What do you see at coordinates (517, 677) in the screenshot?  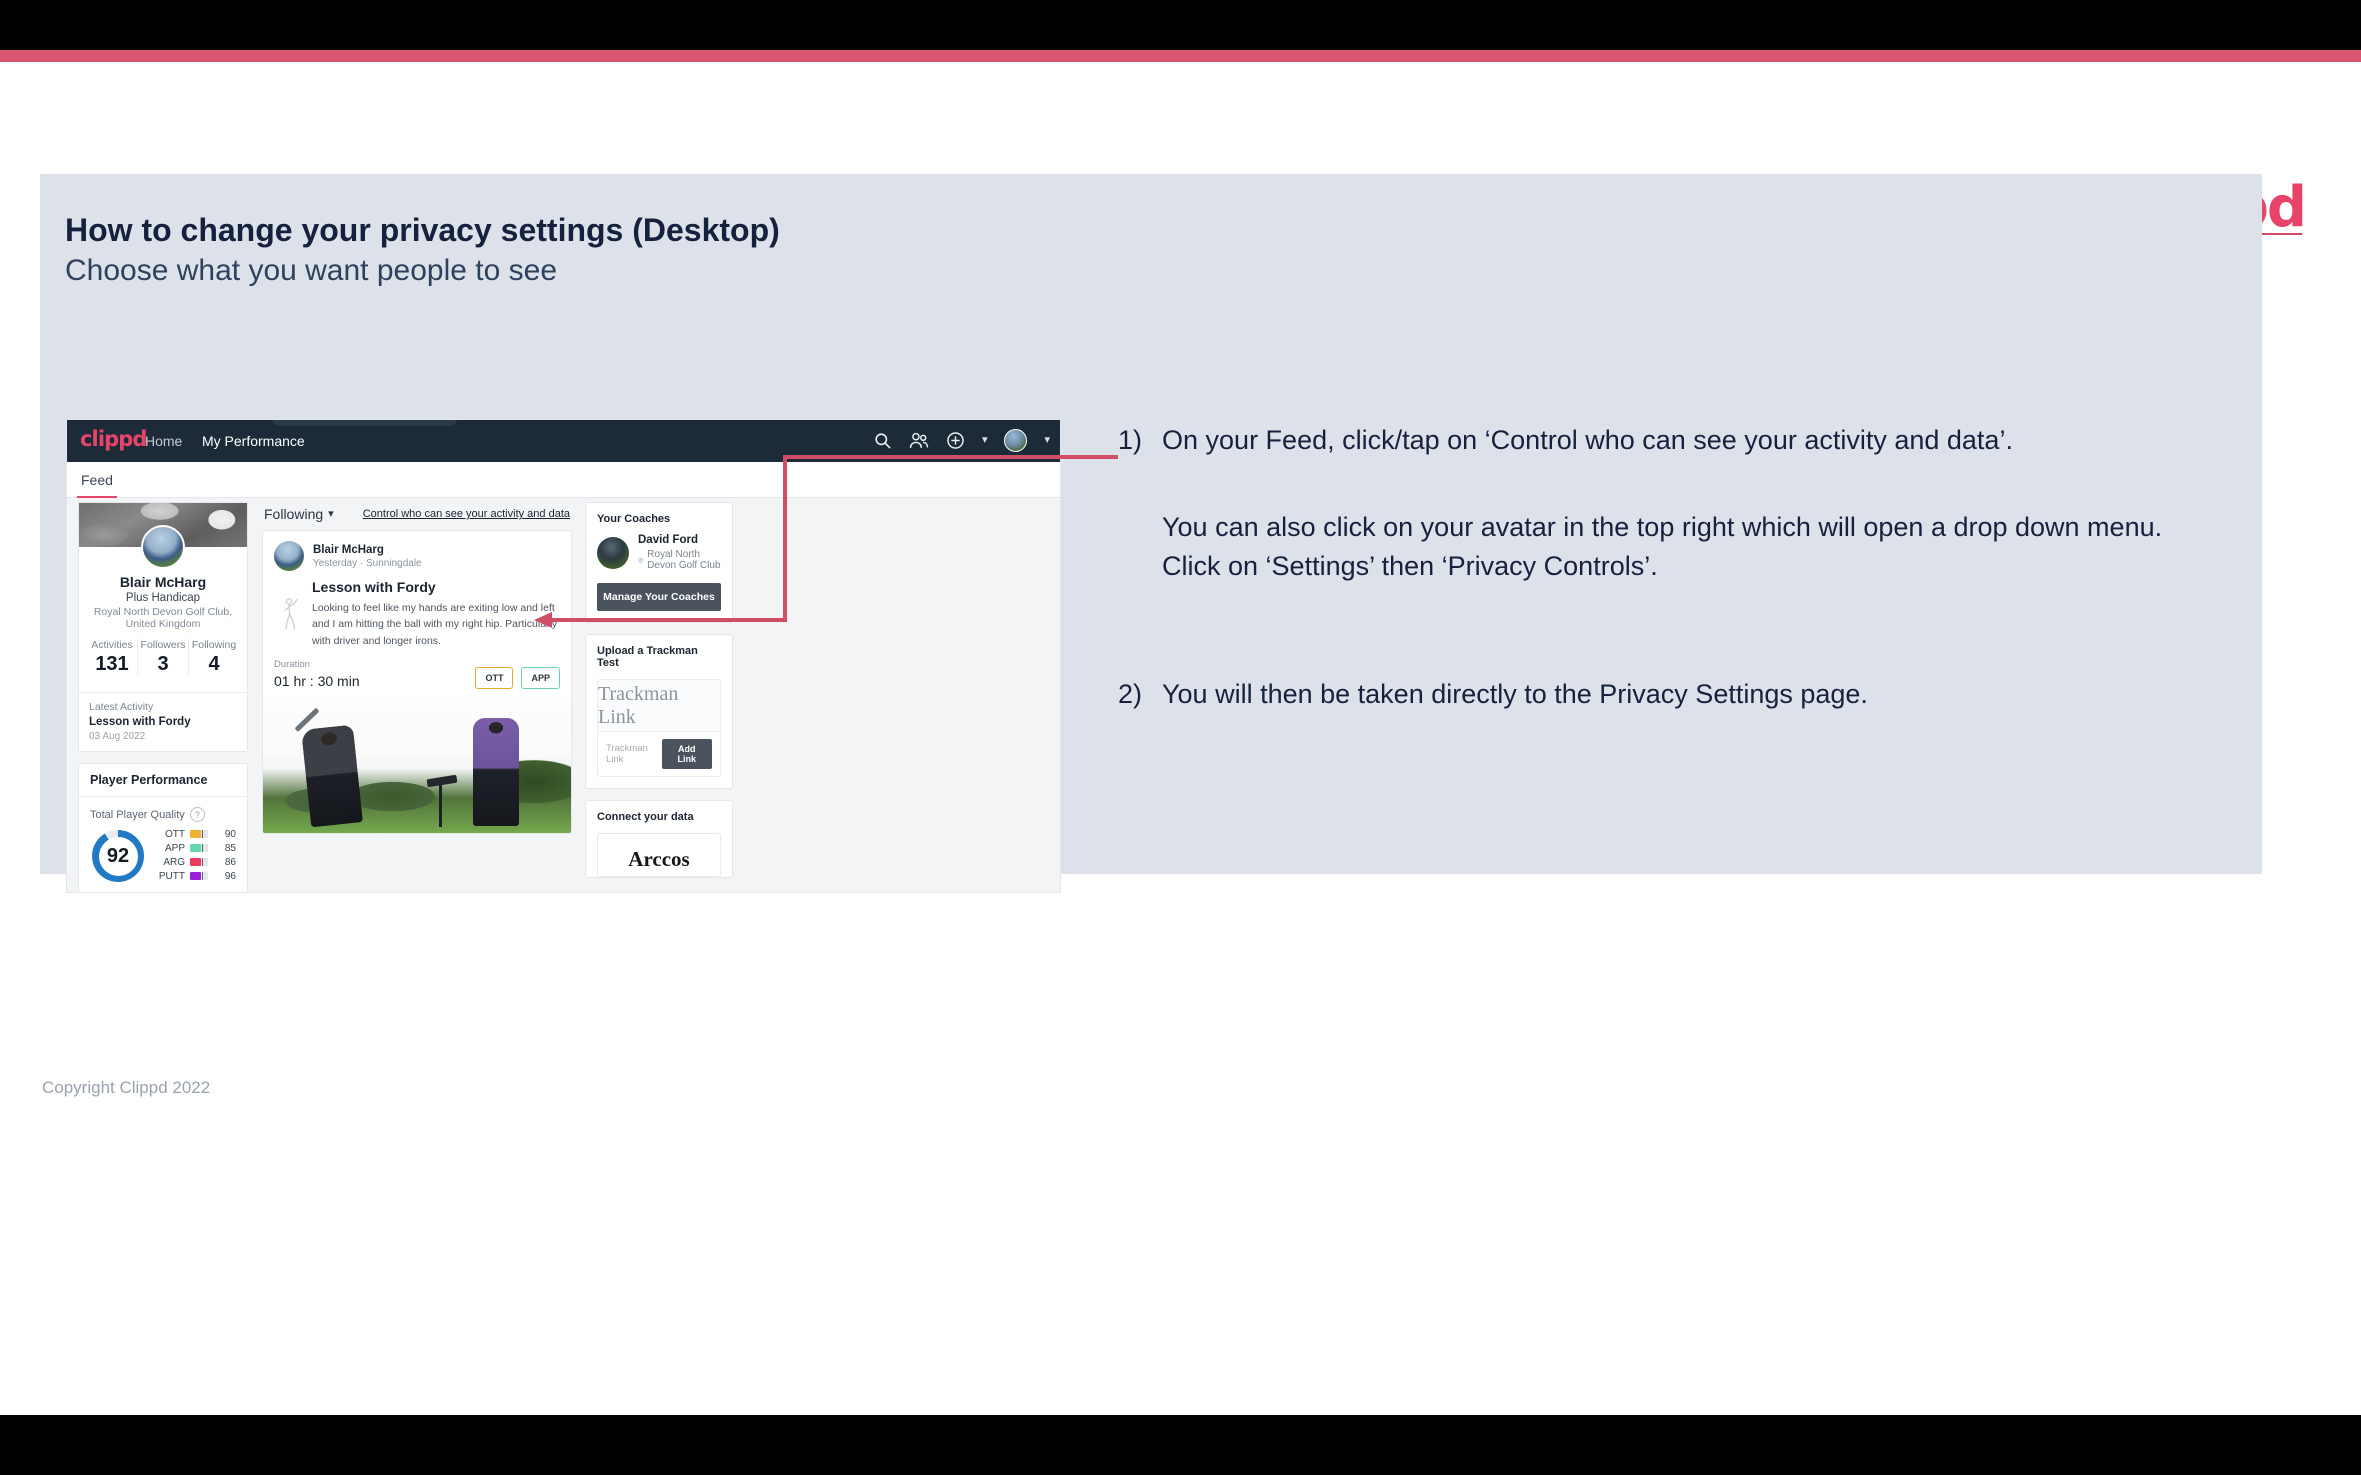 I see `post-chips: OTT APP` at bounding box center [517, 677].